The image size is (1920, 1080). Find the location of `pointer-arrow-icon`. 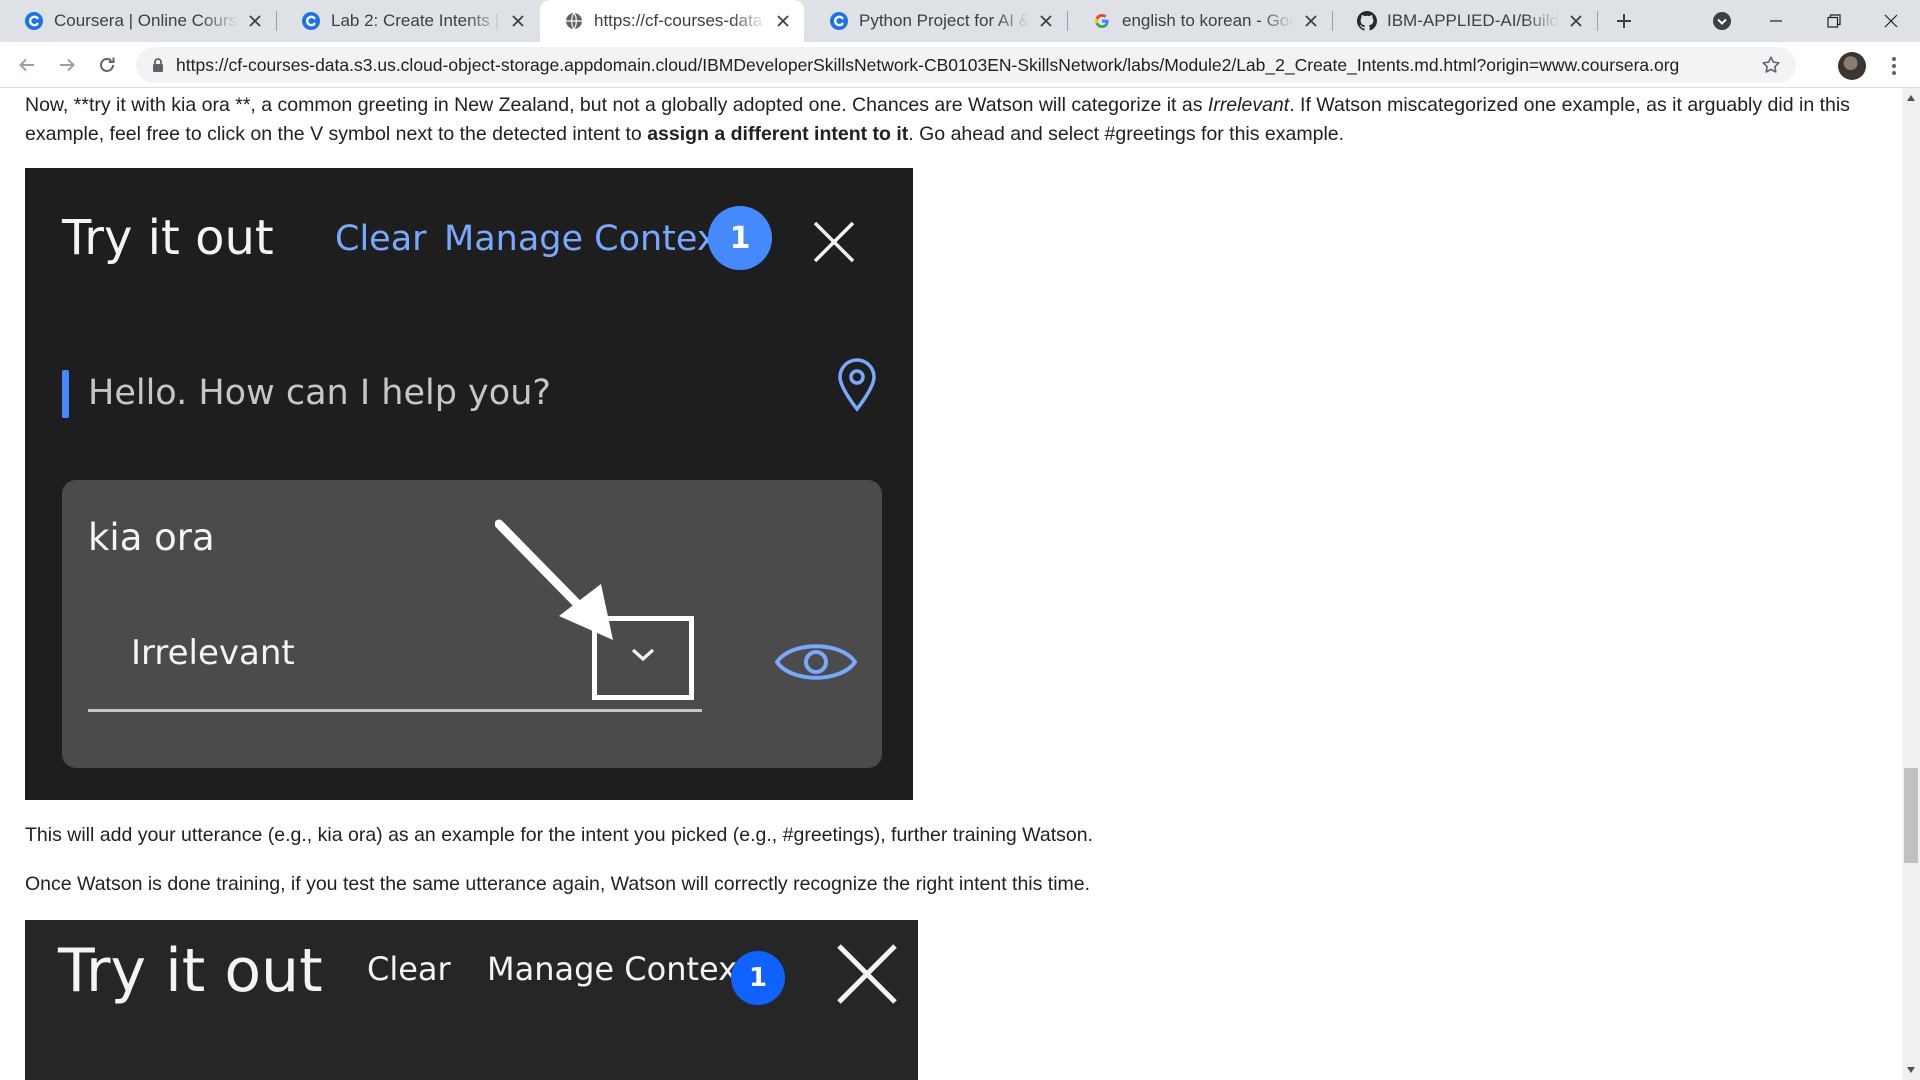

pointer-arrow-icon is located at coordinates (554, 579).